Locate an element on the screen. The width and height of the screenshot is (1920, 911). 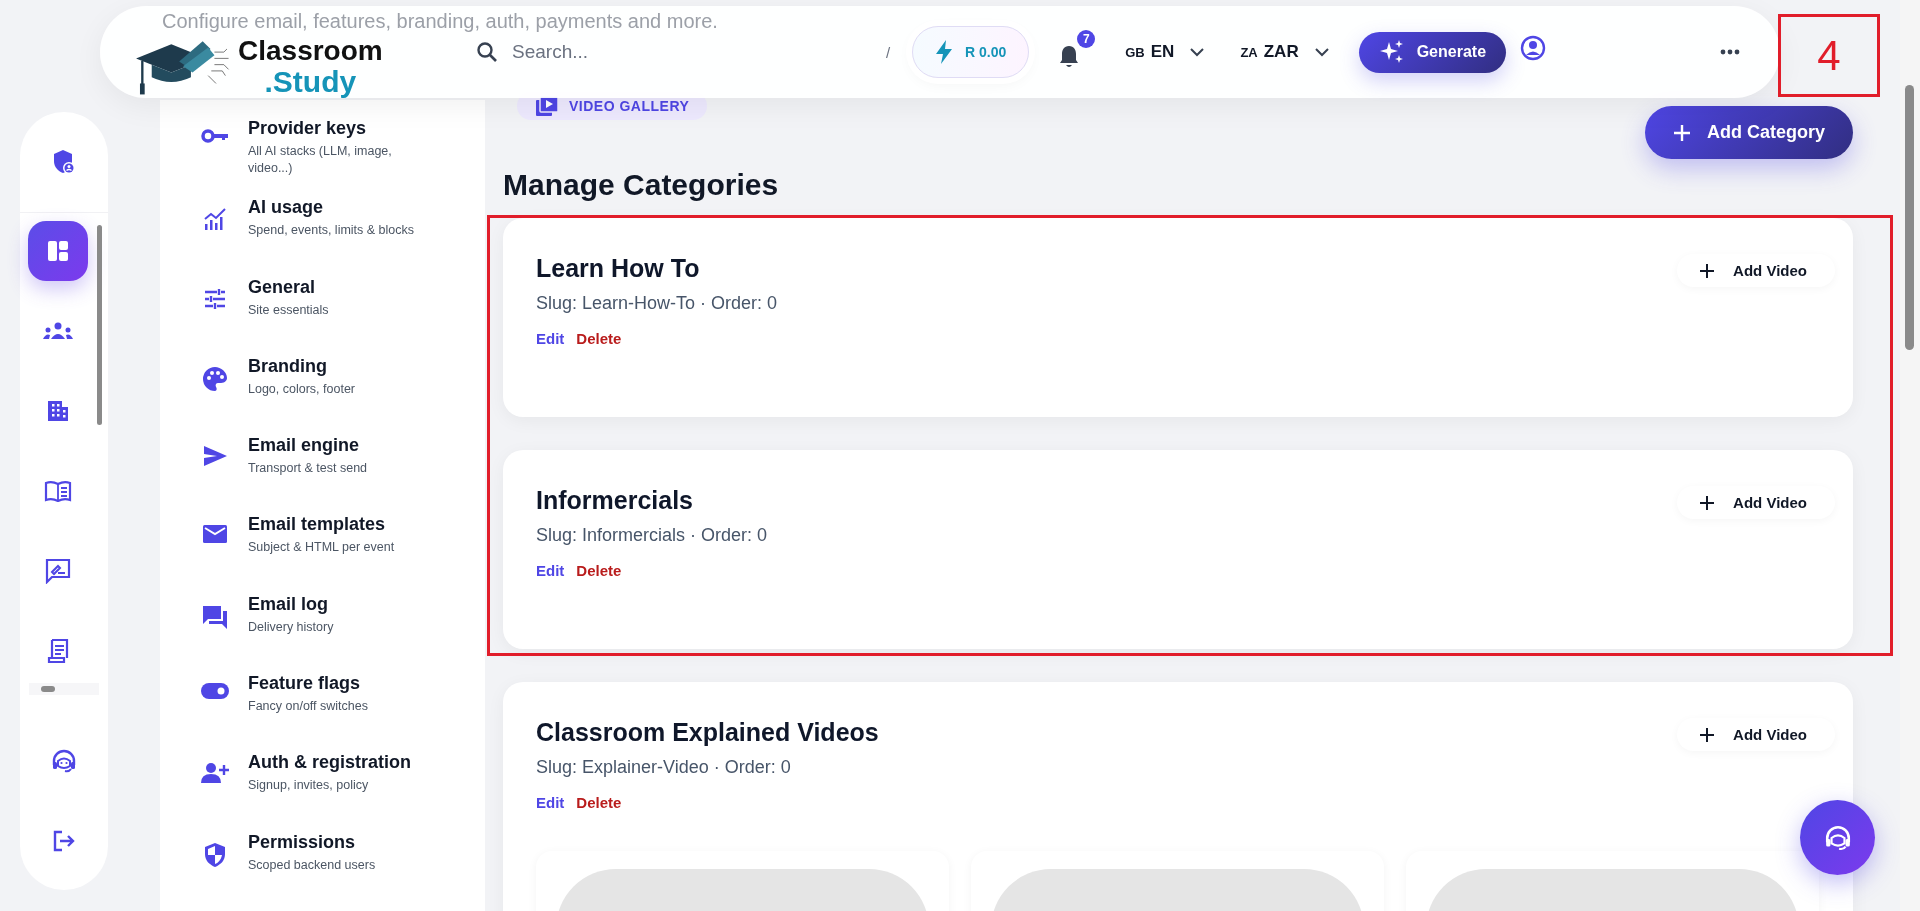
settings-item-subtitle: Signup, invites, policy is located at coordinates (309, 786).